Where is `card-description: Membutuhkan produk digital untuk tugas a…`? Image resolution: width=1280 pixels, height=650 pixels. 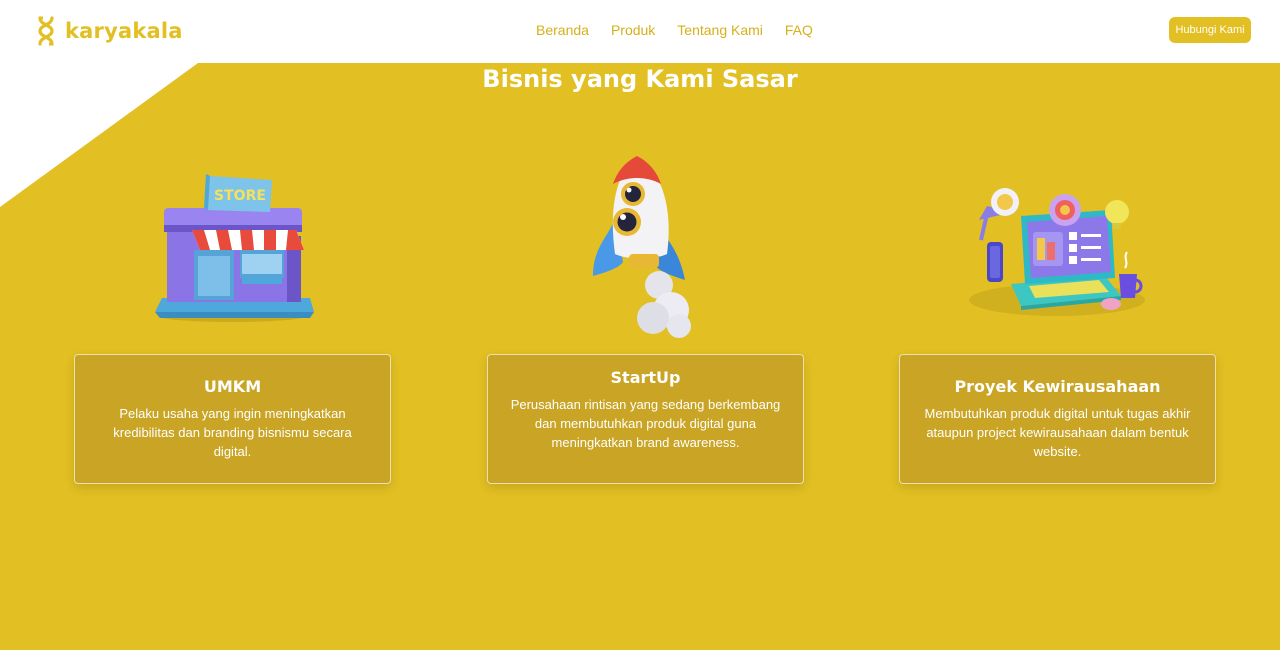
card-description: Membutuhkan produk digital untuk tugas a… is located at coordinates (1057, 432).